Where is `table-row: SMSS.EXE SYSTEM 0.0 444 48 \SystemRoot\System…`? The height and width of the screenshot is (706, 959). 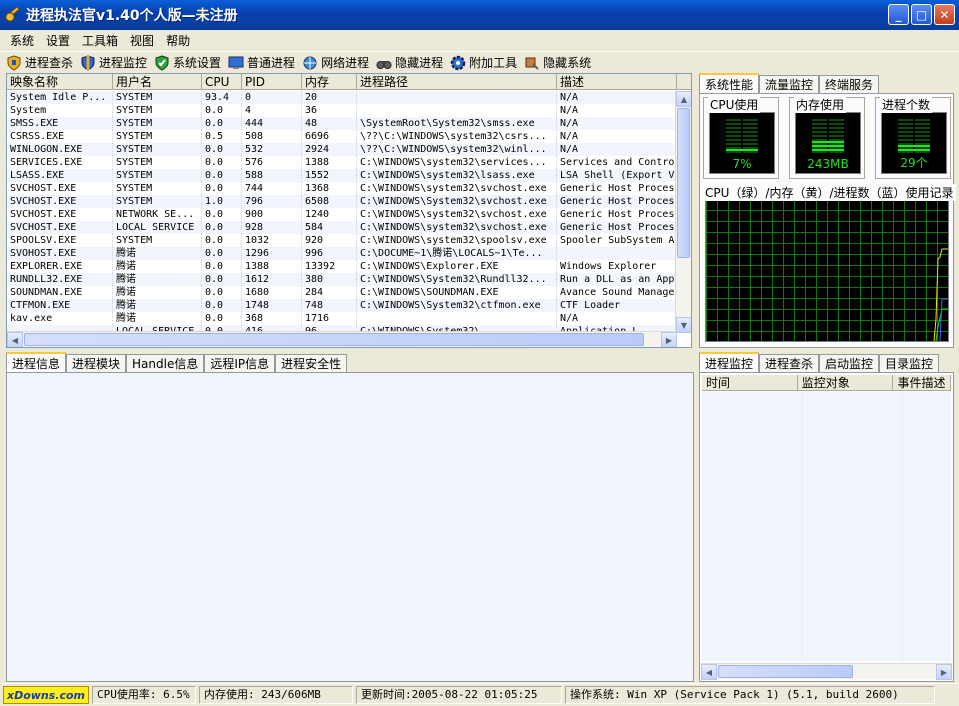
table-row: SMSS.EXE SYSTEM 0.0 444 48 \SystemRoot\System… is located at coordinates (342, 123).